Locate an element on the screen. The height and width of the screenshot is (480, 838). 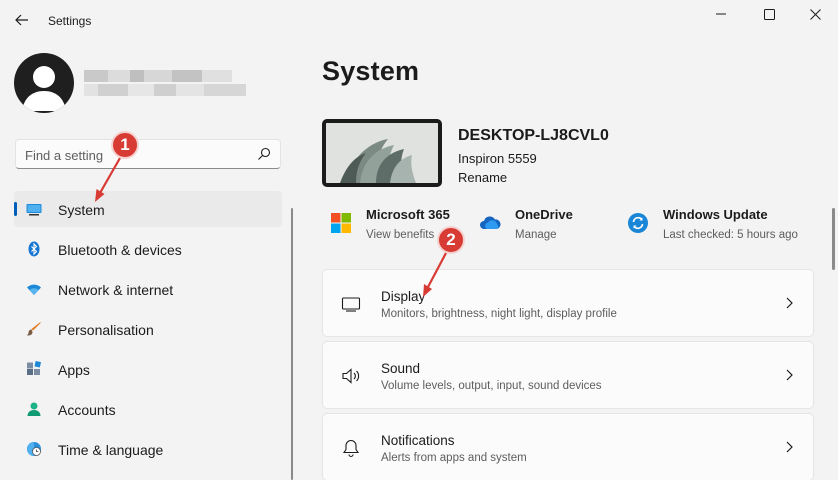
card-title: Sound is located at coordinates (401, 368).